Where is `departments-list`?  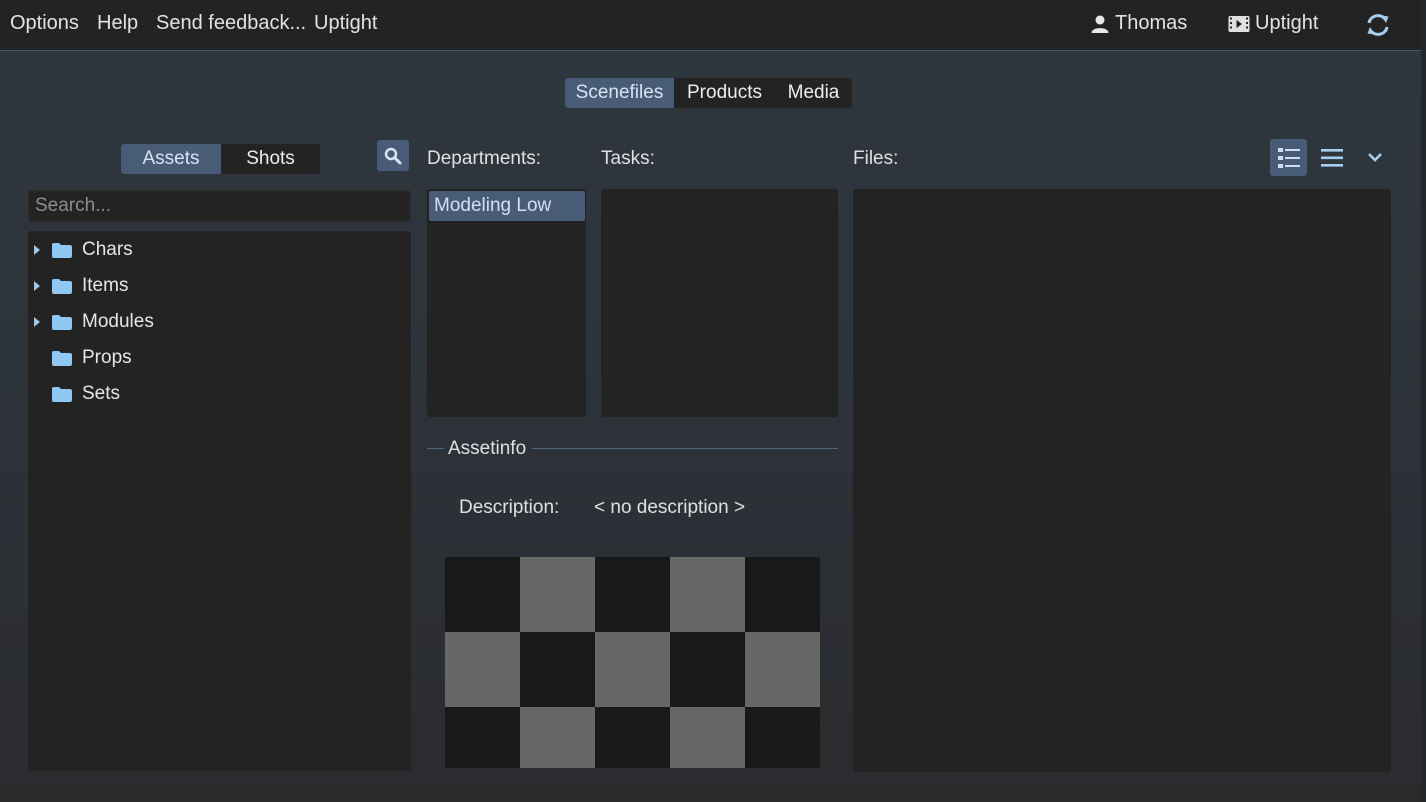 departments-list is located at coordinates (506, 303).